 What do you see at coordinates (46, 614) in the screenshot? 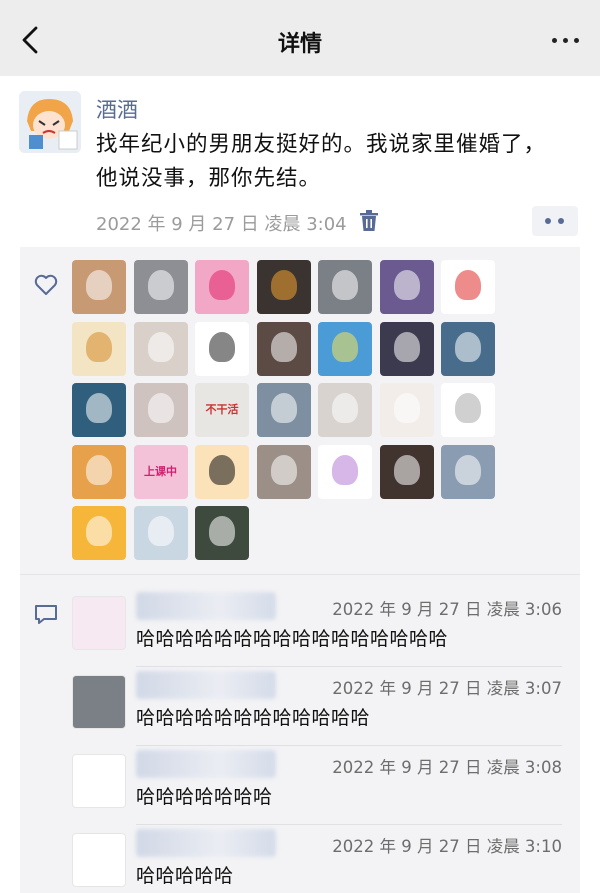
I see `comment-bubble-icon` at bounding box center [46, 614].